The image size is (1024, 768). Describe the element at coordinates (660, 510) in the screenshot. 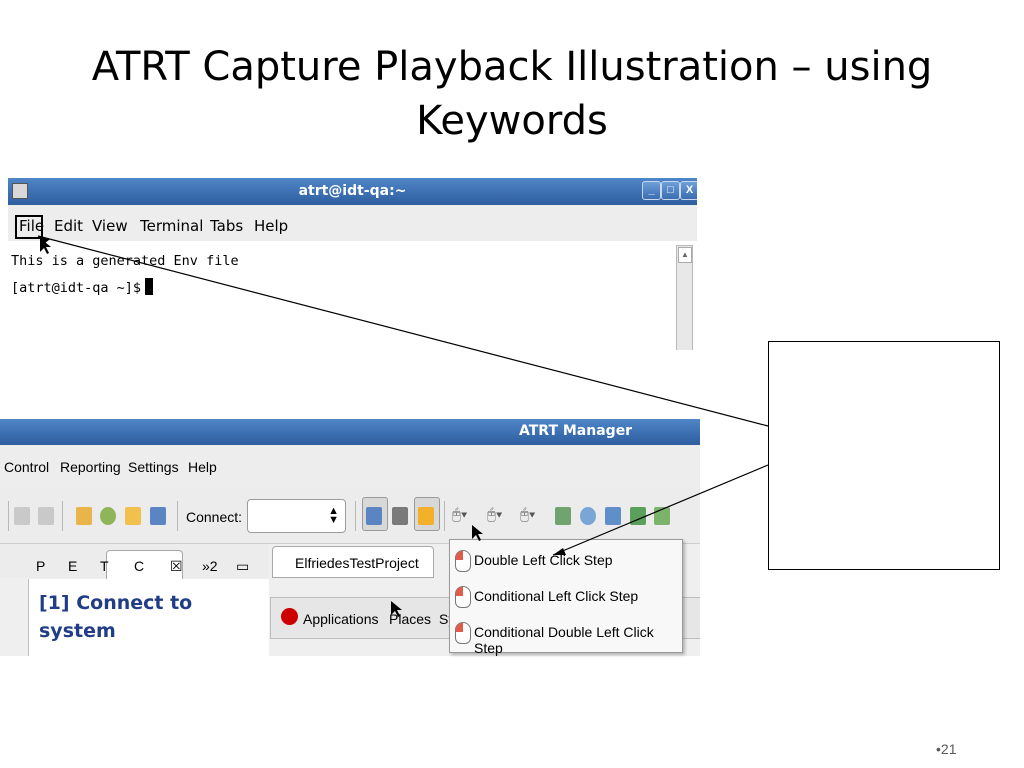

I see `callout-line-dropdown` at that location.